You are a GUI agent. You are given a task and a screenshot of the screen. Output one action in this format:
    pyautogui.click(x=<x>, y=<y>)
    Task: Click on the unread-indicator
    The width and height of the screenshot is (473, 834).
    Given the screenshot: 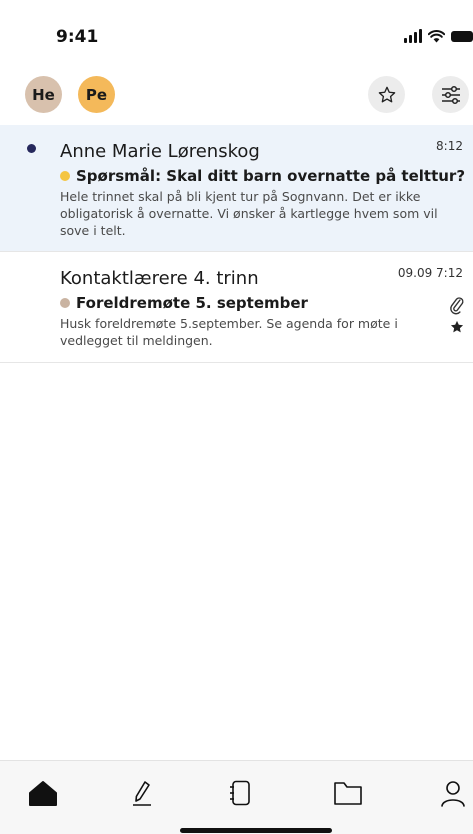 What is the action you would take?
    pyautogui.click(x=31, y=148)
    